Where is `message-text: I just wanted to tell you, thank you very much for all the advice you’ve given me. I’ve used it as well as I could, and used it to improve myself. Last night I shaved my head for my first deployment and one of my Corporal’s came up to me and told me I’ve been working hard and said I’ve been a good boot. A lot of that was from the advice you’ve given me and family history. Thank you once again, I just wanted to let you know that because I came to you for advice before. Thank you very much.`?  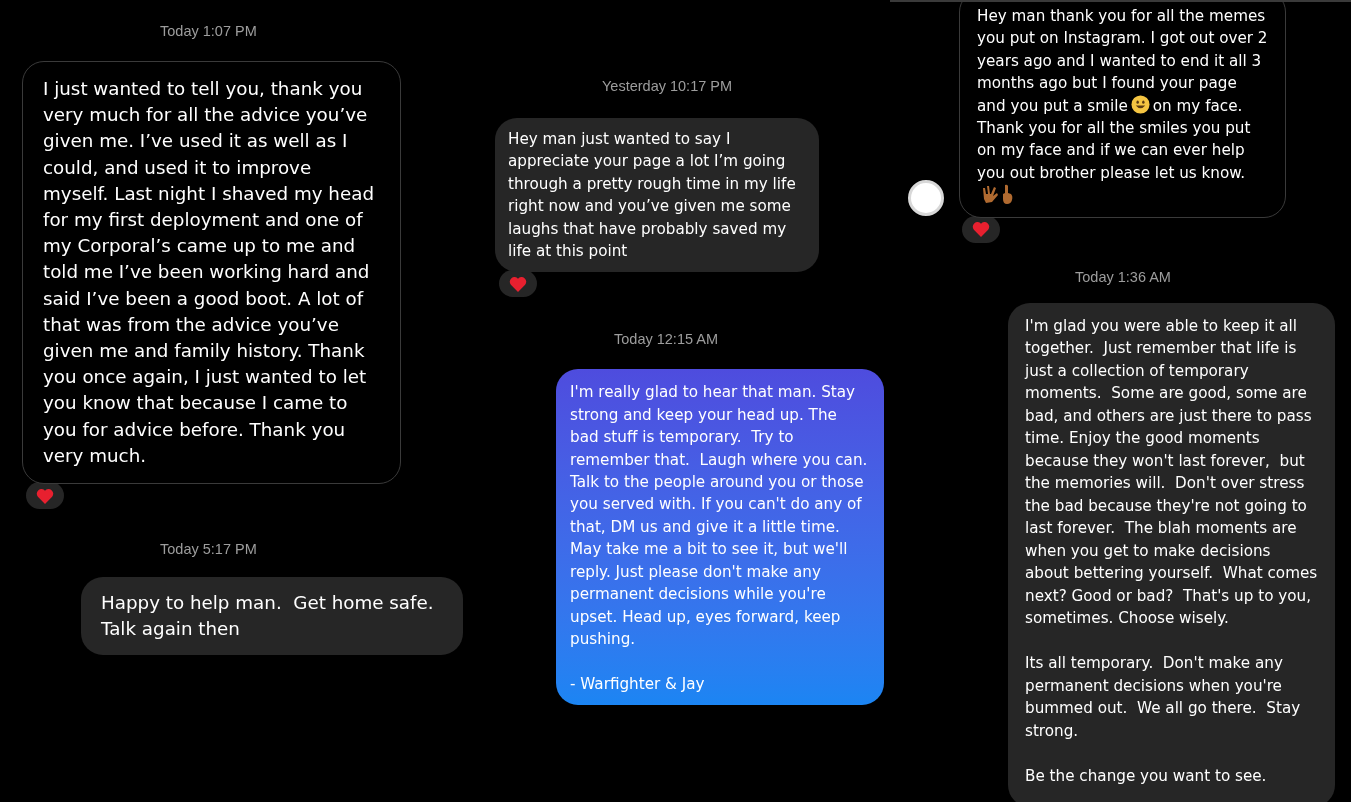
message-text: I just wanted to tell you, thank you very much for all the advice you’ve given me. I’ve used it as well as I could, and used it to improve myself. Last night I shaved my head for my first deployment and one of my Corporal’s came up to me and told me I’ve been working hard and said I’ve been a good boot. A lot of that was from the advice you’ve given me and family history. Thank you once again, I just wanted to let you know that because I came to you for advice before. Thank you very much. is located at coordinates (209, 272).